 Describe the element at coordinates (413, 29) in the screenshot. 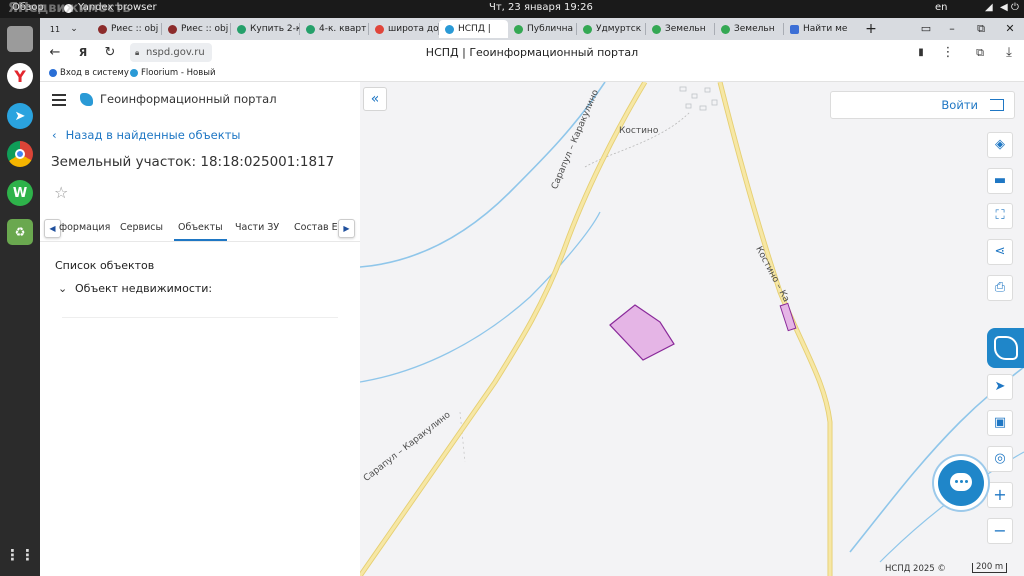

I see `tab-label: широта до` at that location.